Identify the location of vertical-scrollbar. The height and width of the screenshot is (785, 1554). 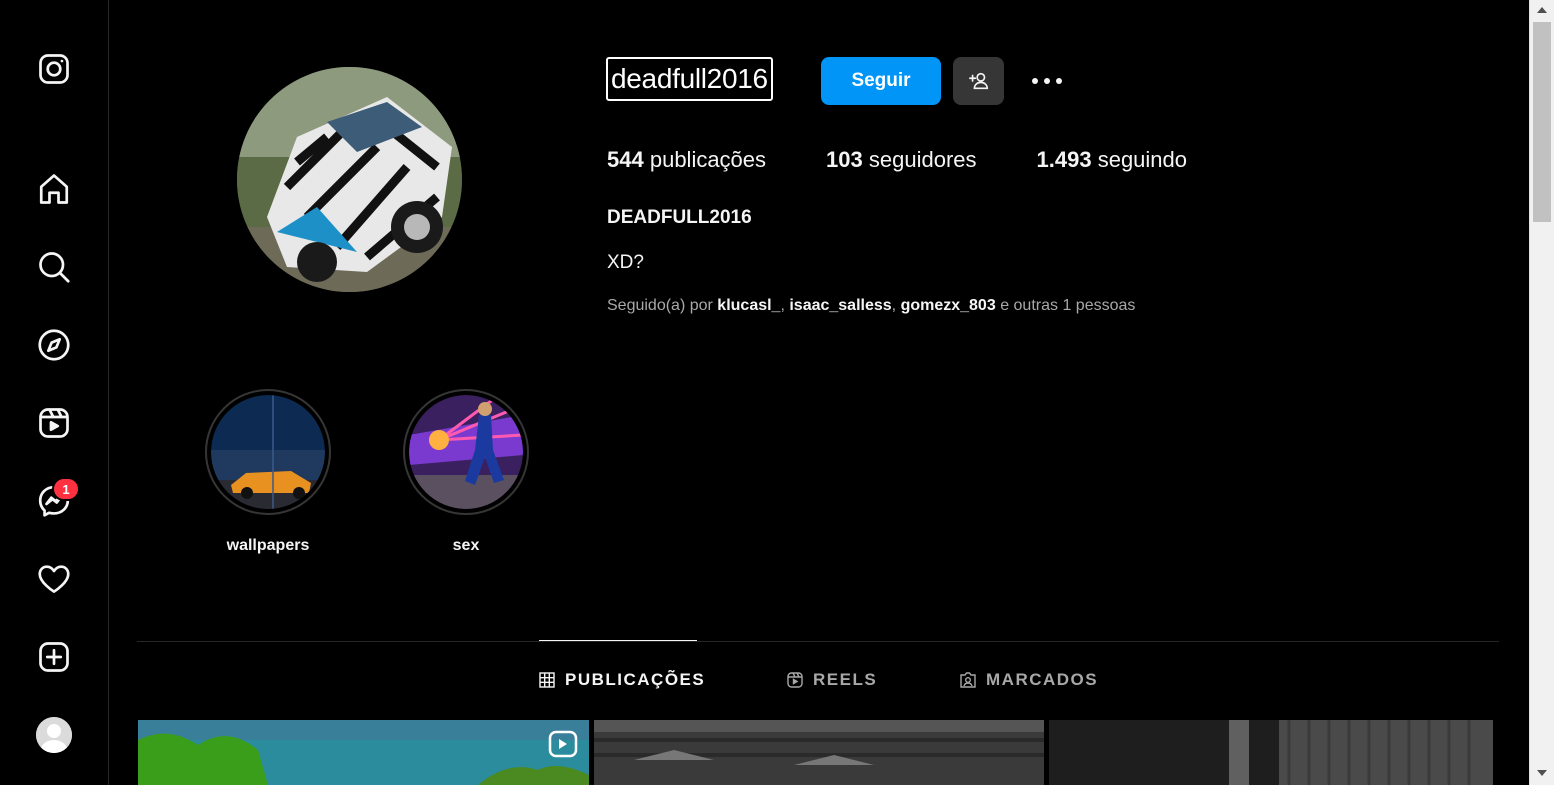
(1541, 392).